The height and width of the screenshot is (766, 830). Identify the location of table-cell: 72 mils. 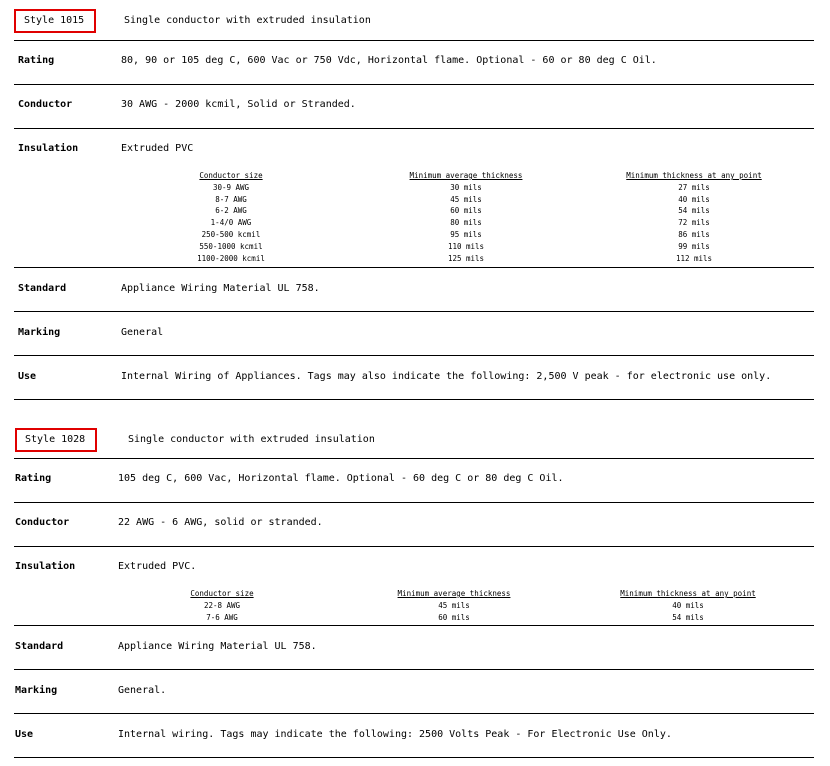
(694, 223).